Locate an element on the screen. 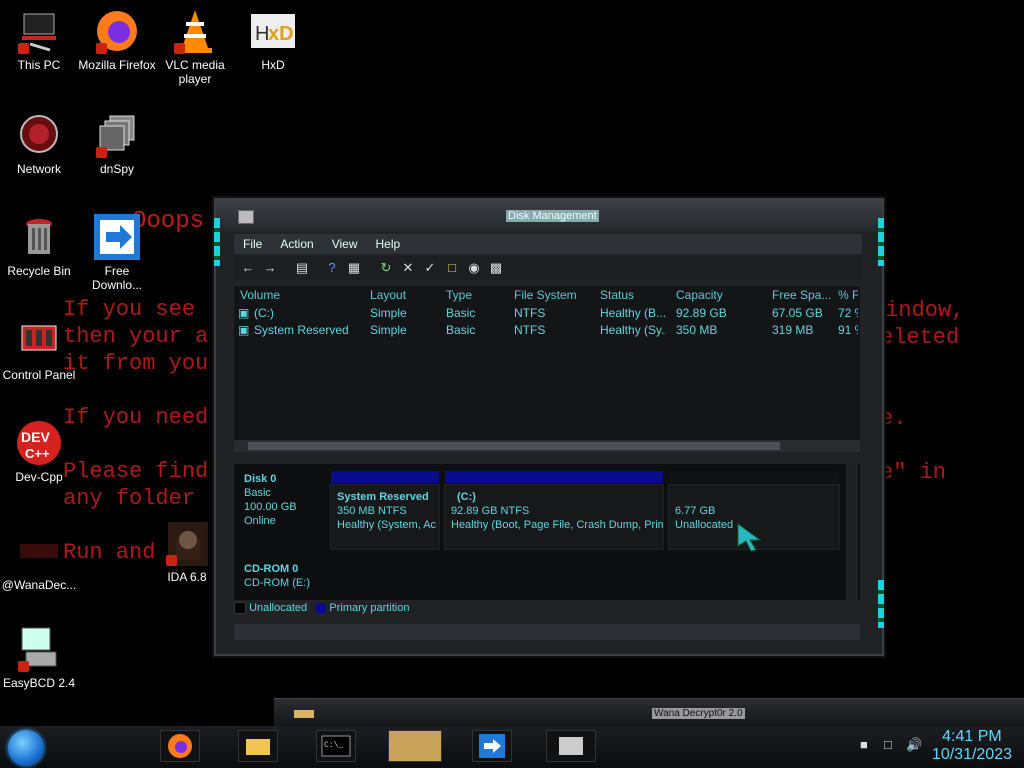 Image resolution: width=1024 pixels, height=768 pixels. cell-percent-free: 72 % is located at coordinates (848, 313).